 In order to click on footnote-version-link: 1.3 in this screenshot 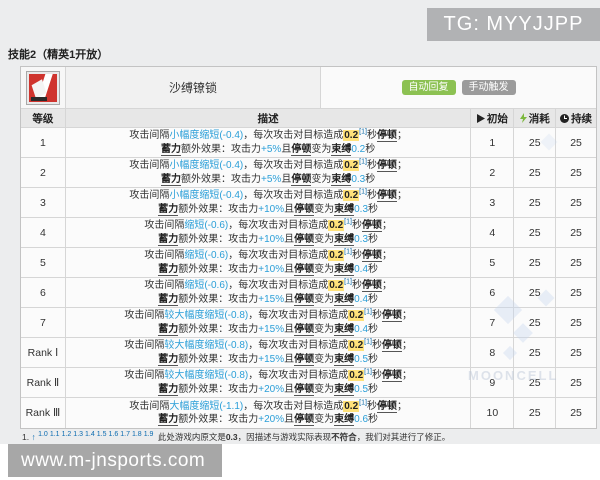, I will do `click(78, 434)`.